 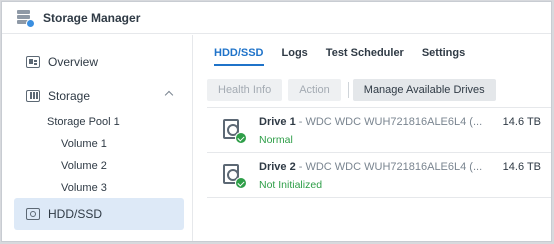 I want to click on sidebar-item-overview: Overview, so click(x=99, y=62).